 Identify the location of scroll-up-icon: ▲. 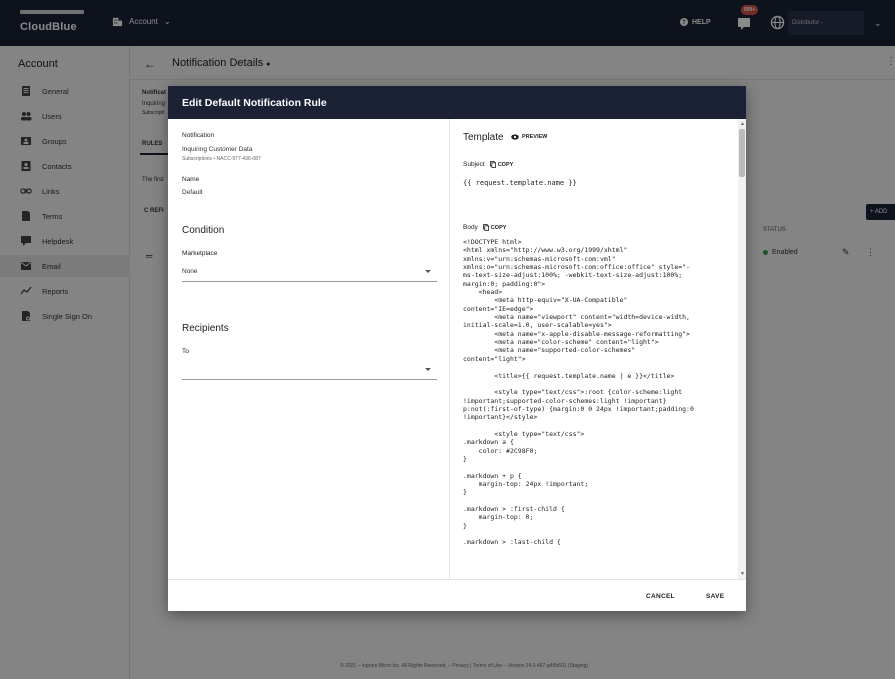
(742, 124).